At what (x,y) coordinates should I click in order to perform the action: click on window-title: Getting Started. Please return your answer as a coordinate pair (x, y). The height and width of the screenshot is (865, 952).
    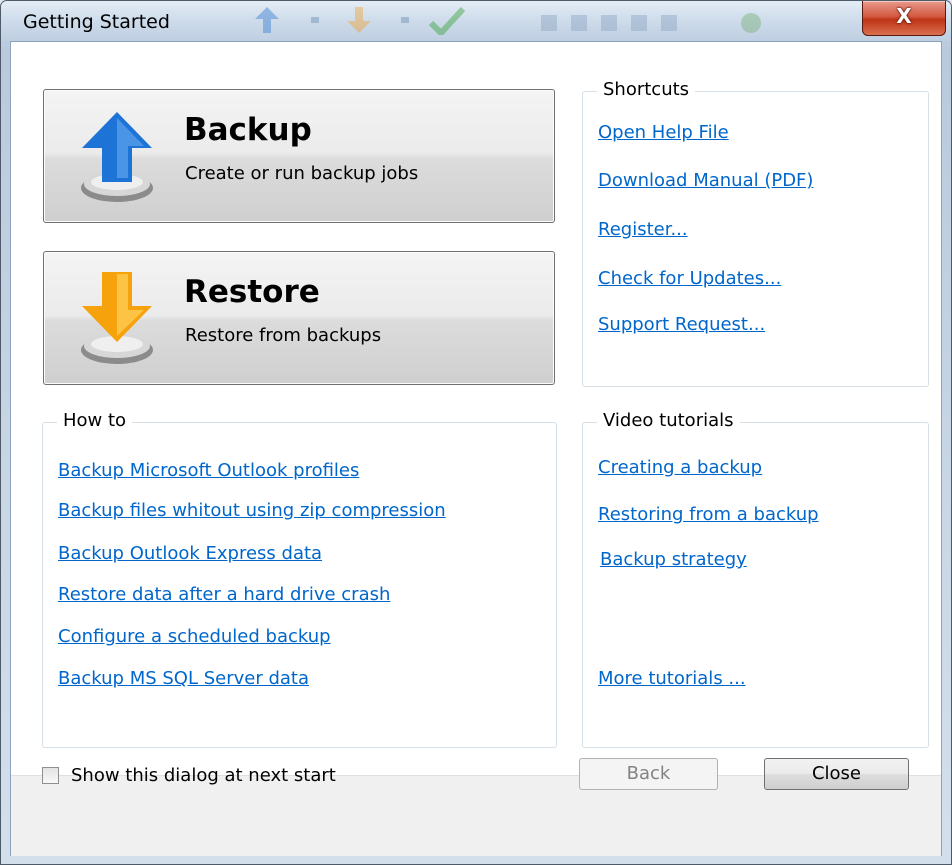
    Looking at the image, I should click on (96, 22).